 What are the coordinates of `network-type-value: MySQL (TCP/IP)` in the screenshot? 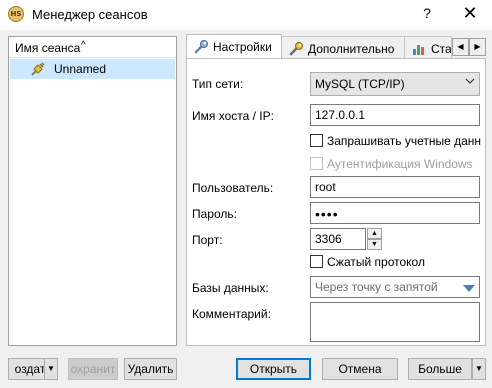 It's located at (360, 84).